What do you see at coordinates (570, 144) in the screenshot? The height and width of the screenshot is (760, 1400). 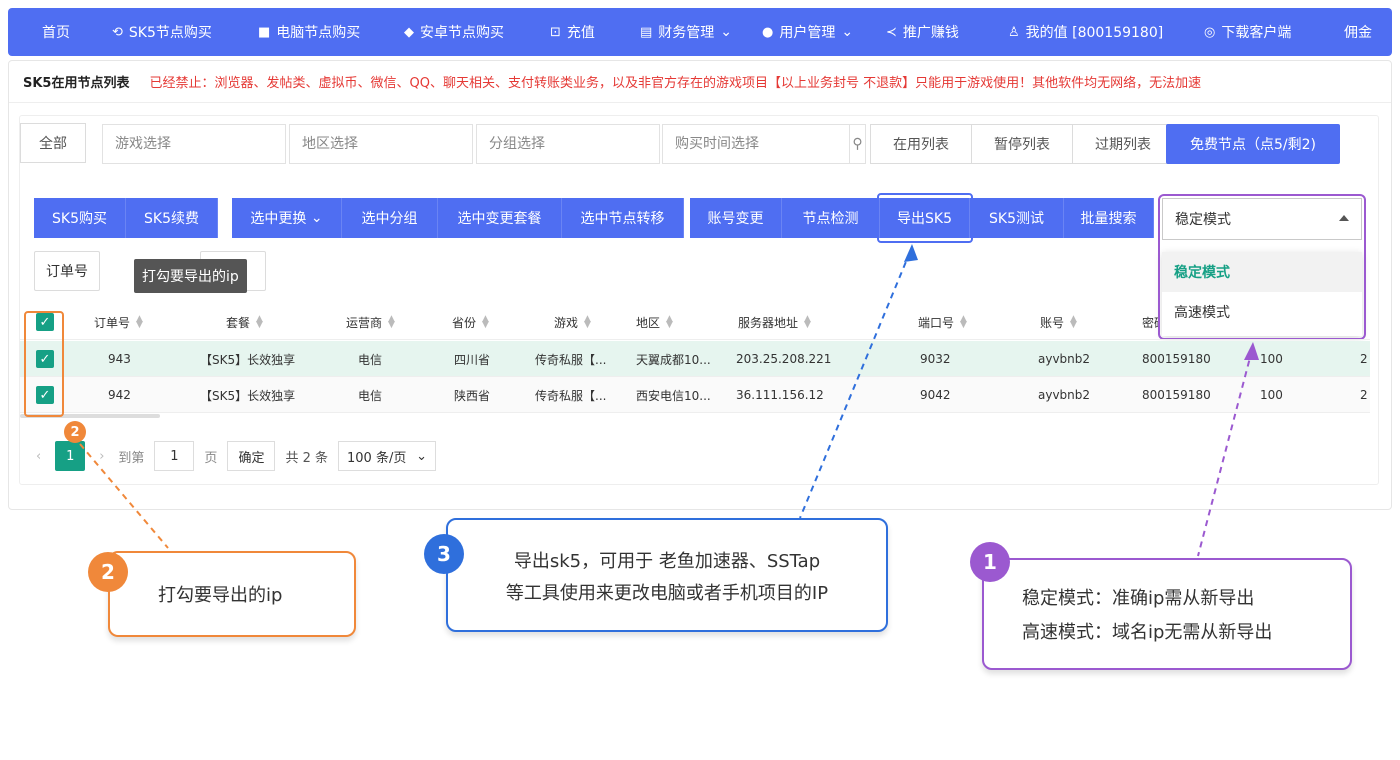 I see `group-select-input` at bounding box center [570, 144].